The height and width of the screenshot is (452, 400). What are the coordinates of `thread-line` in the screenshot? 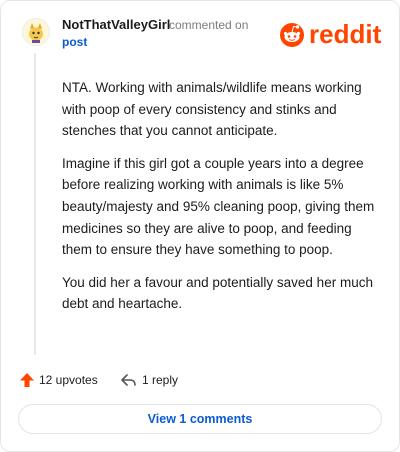 It's located at (35, 204).